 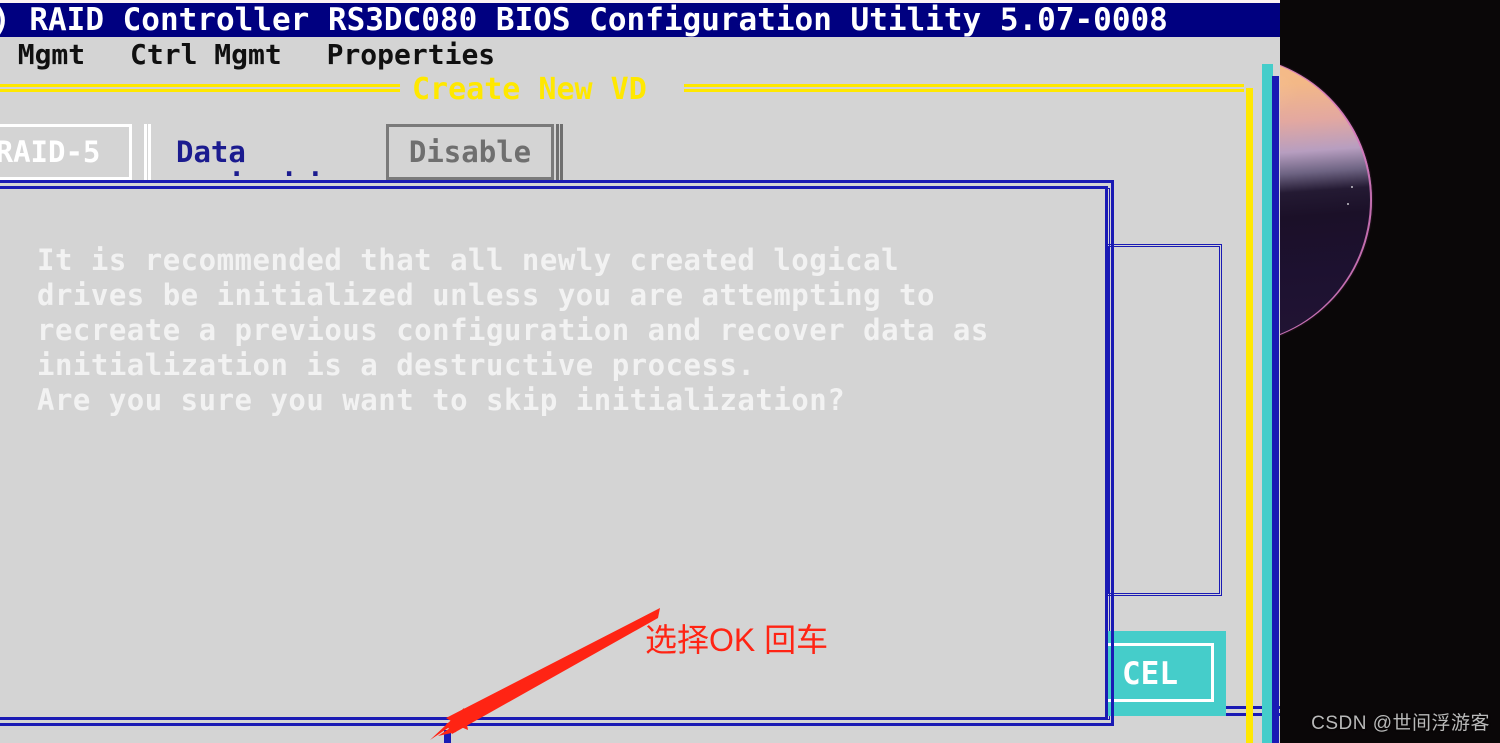 I want to click on field-disable-option-value: Disable, so click(x=470, y=152).